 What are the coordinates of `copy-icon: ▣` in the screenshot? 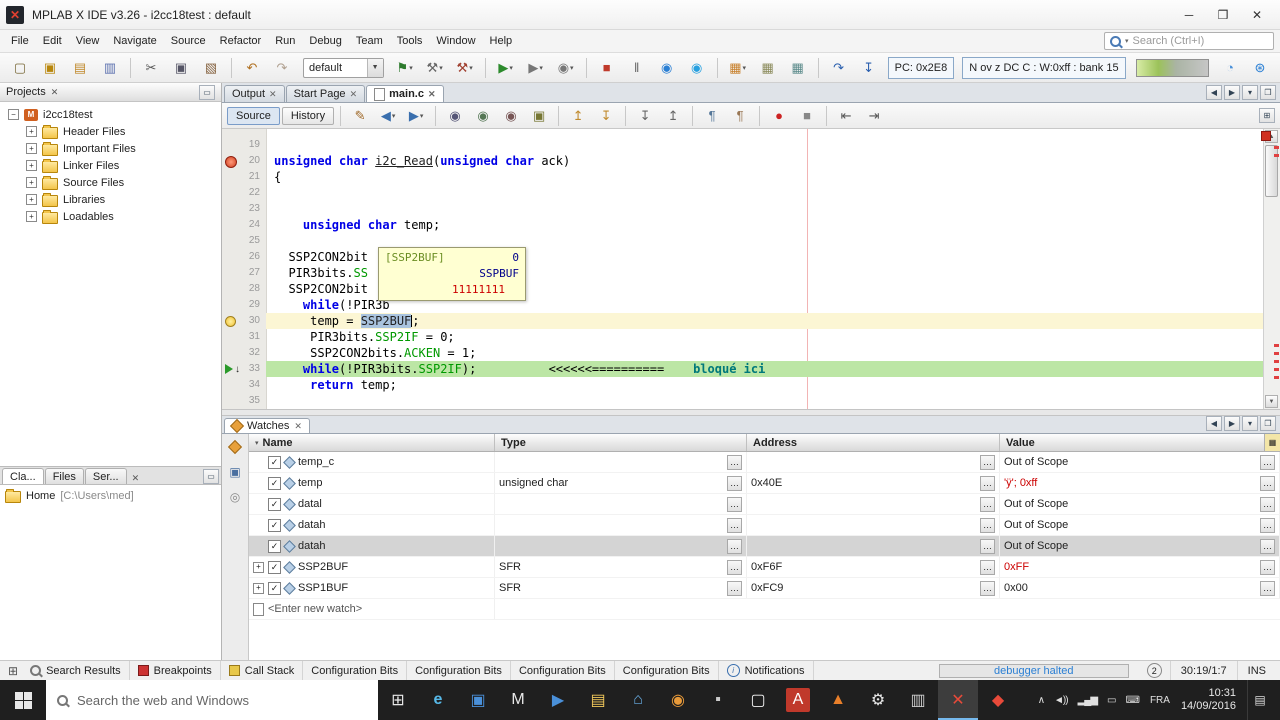 It's located at (181, 68).